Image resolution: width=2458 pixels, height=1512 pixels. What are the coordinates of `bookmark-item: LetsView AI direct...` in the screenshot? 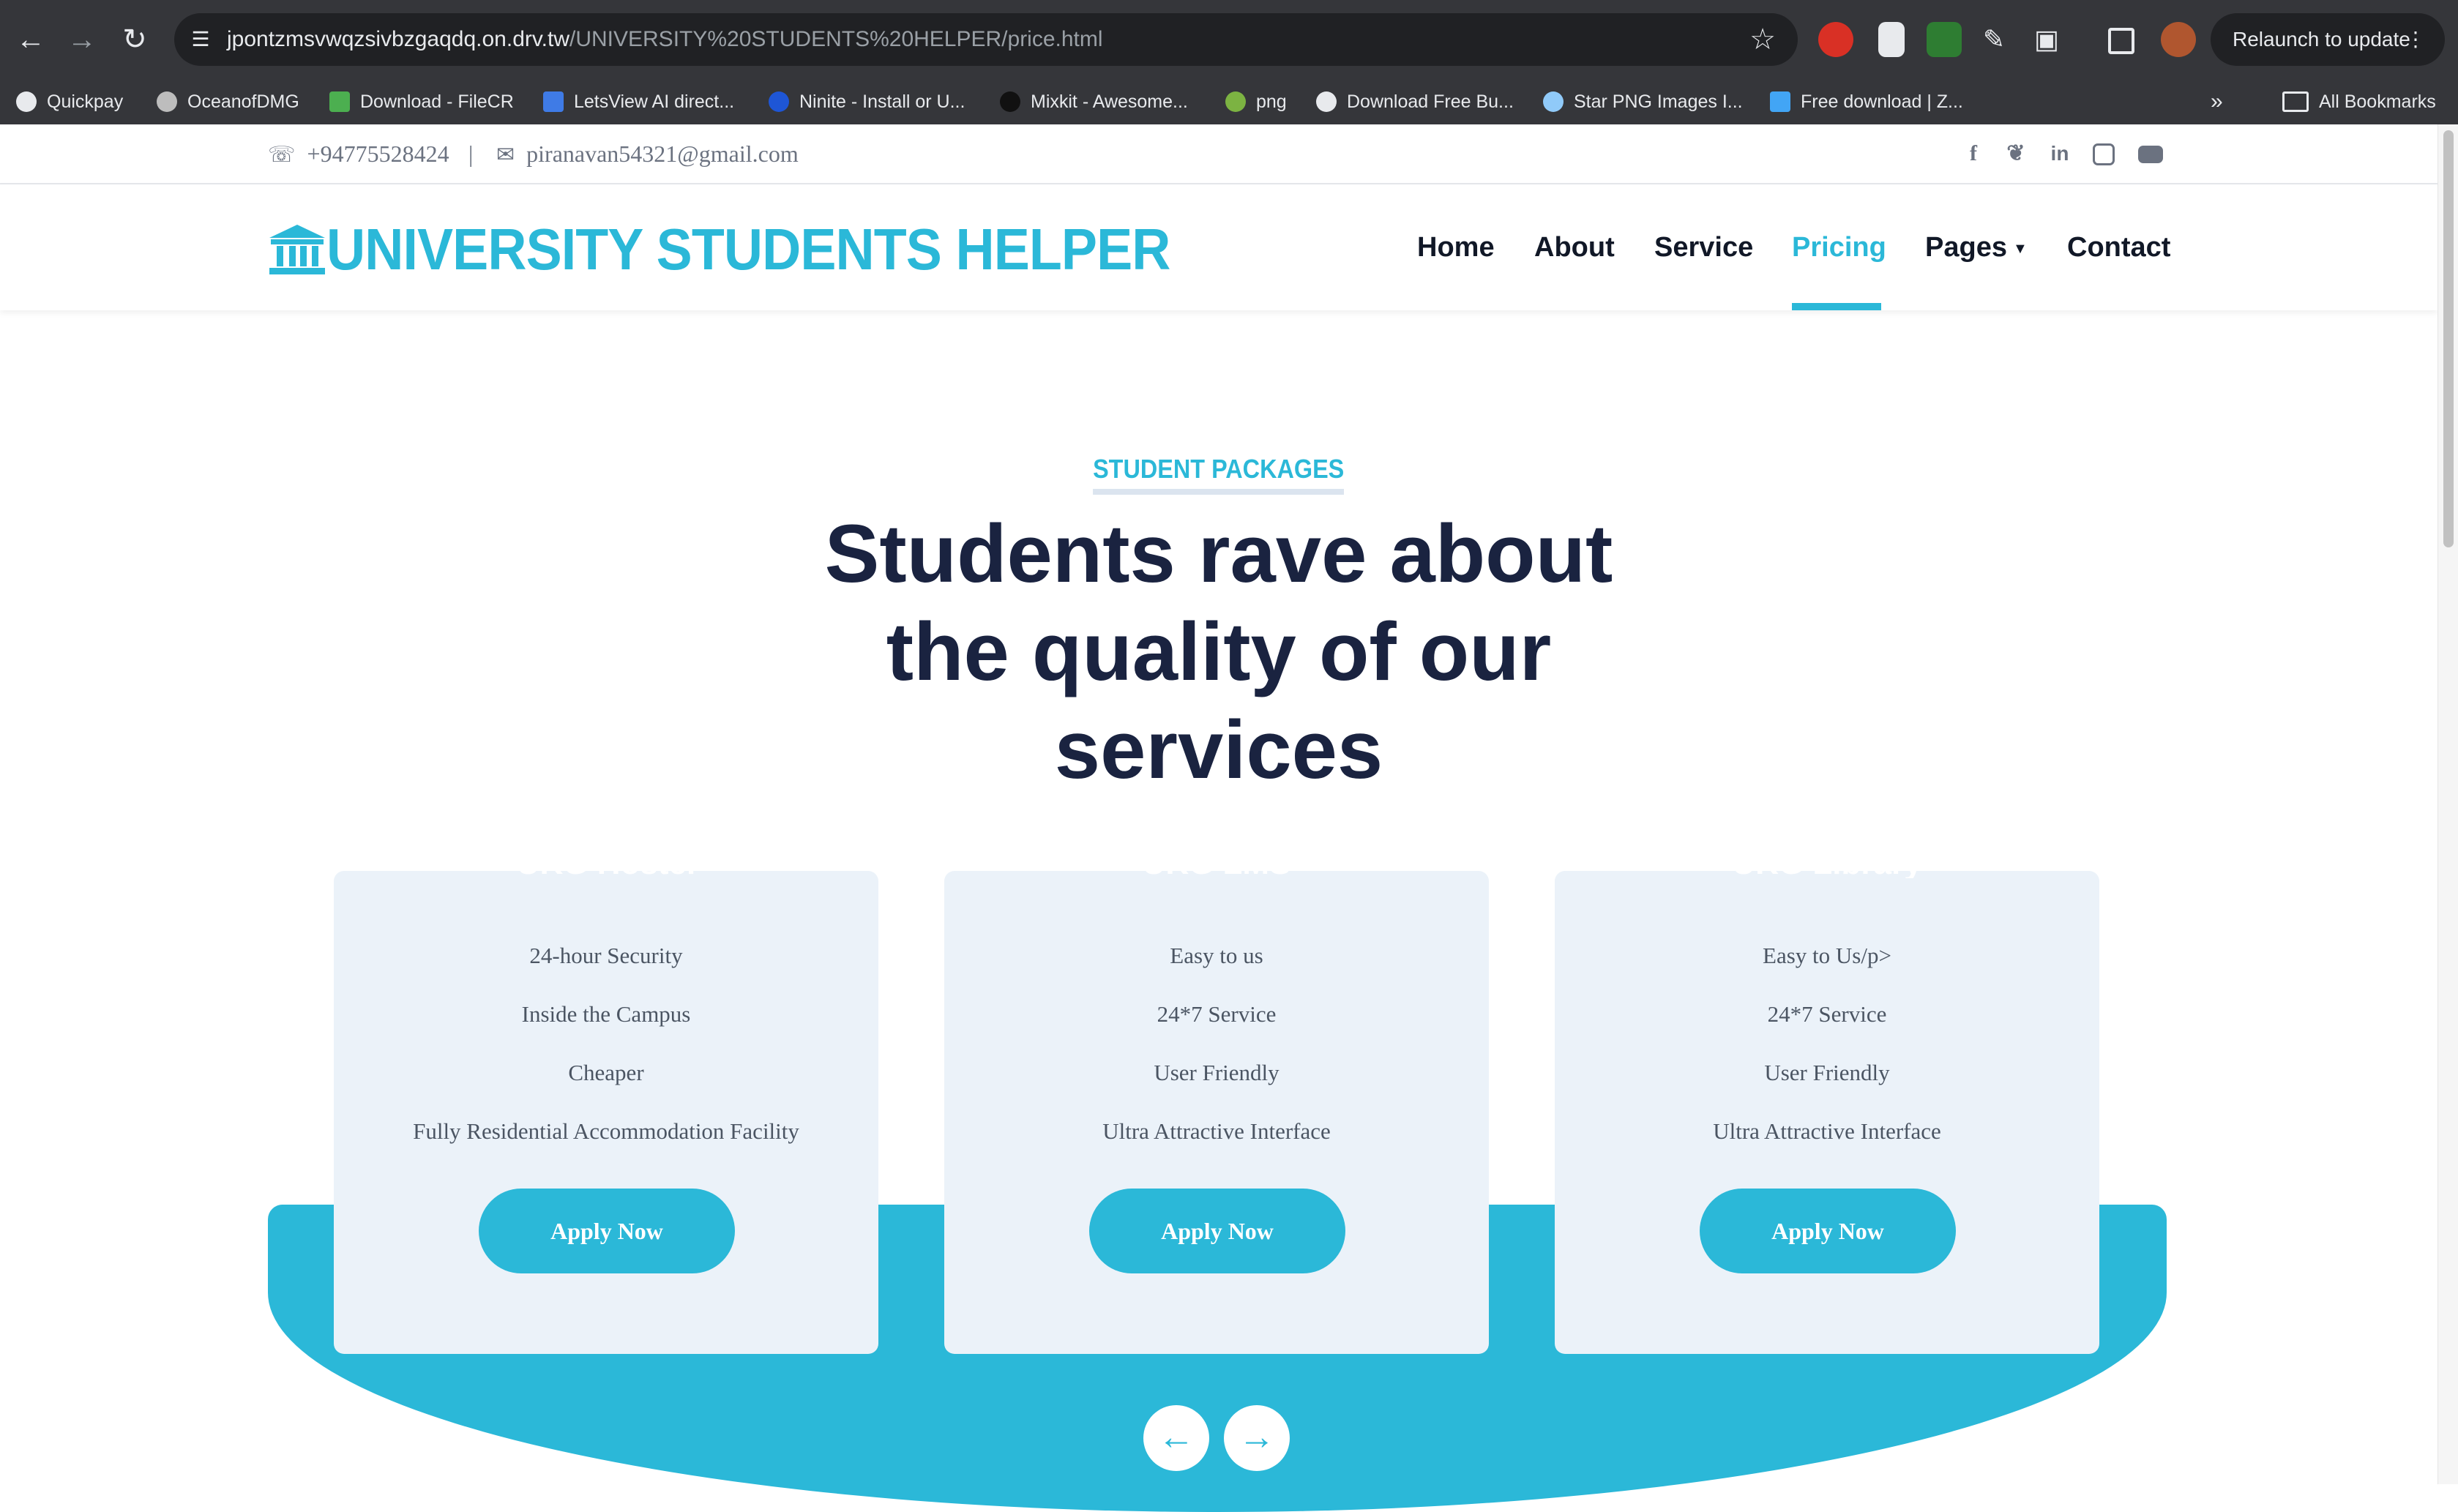 It's located at (638, 102).